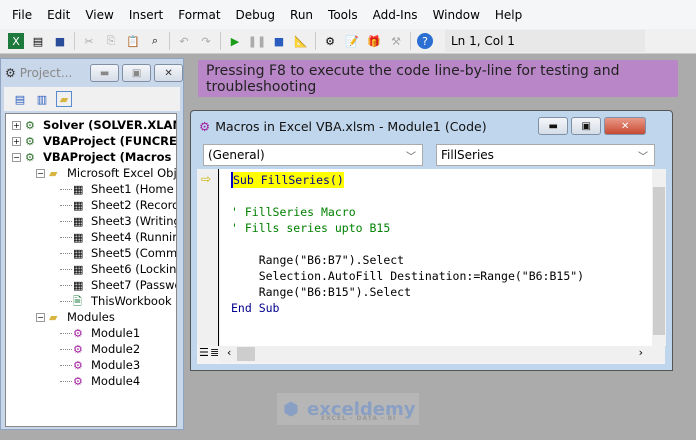  Describe the element at coordinates (110, 157) in the screenshot. I see `tree-item-label: VBAProject (Macros in` at that location.